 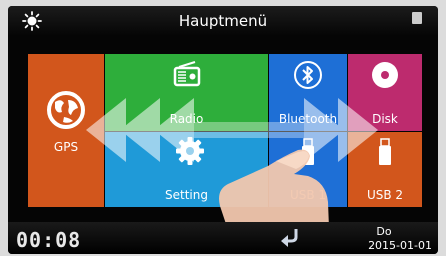 I want to click on tile-settings-label: Setting, so click(x=186, y=195).